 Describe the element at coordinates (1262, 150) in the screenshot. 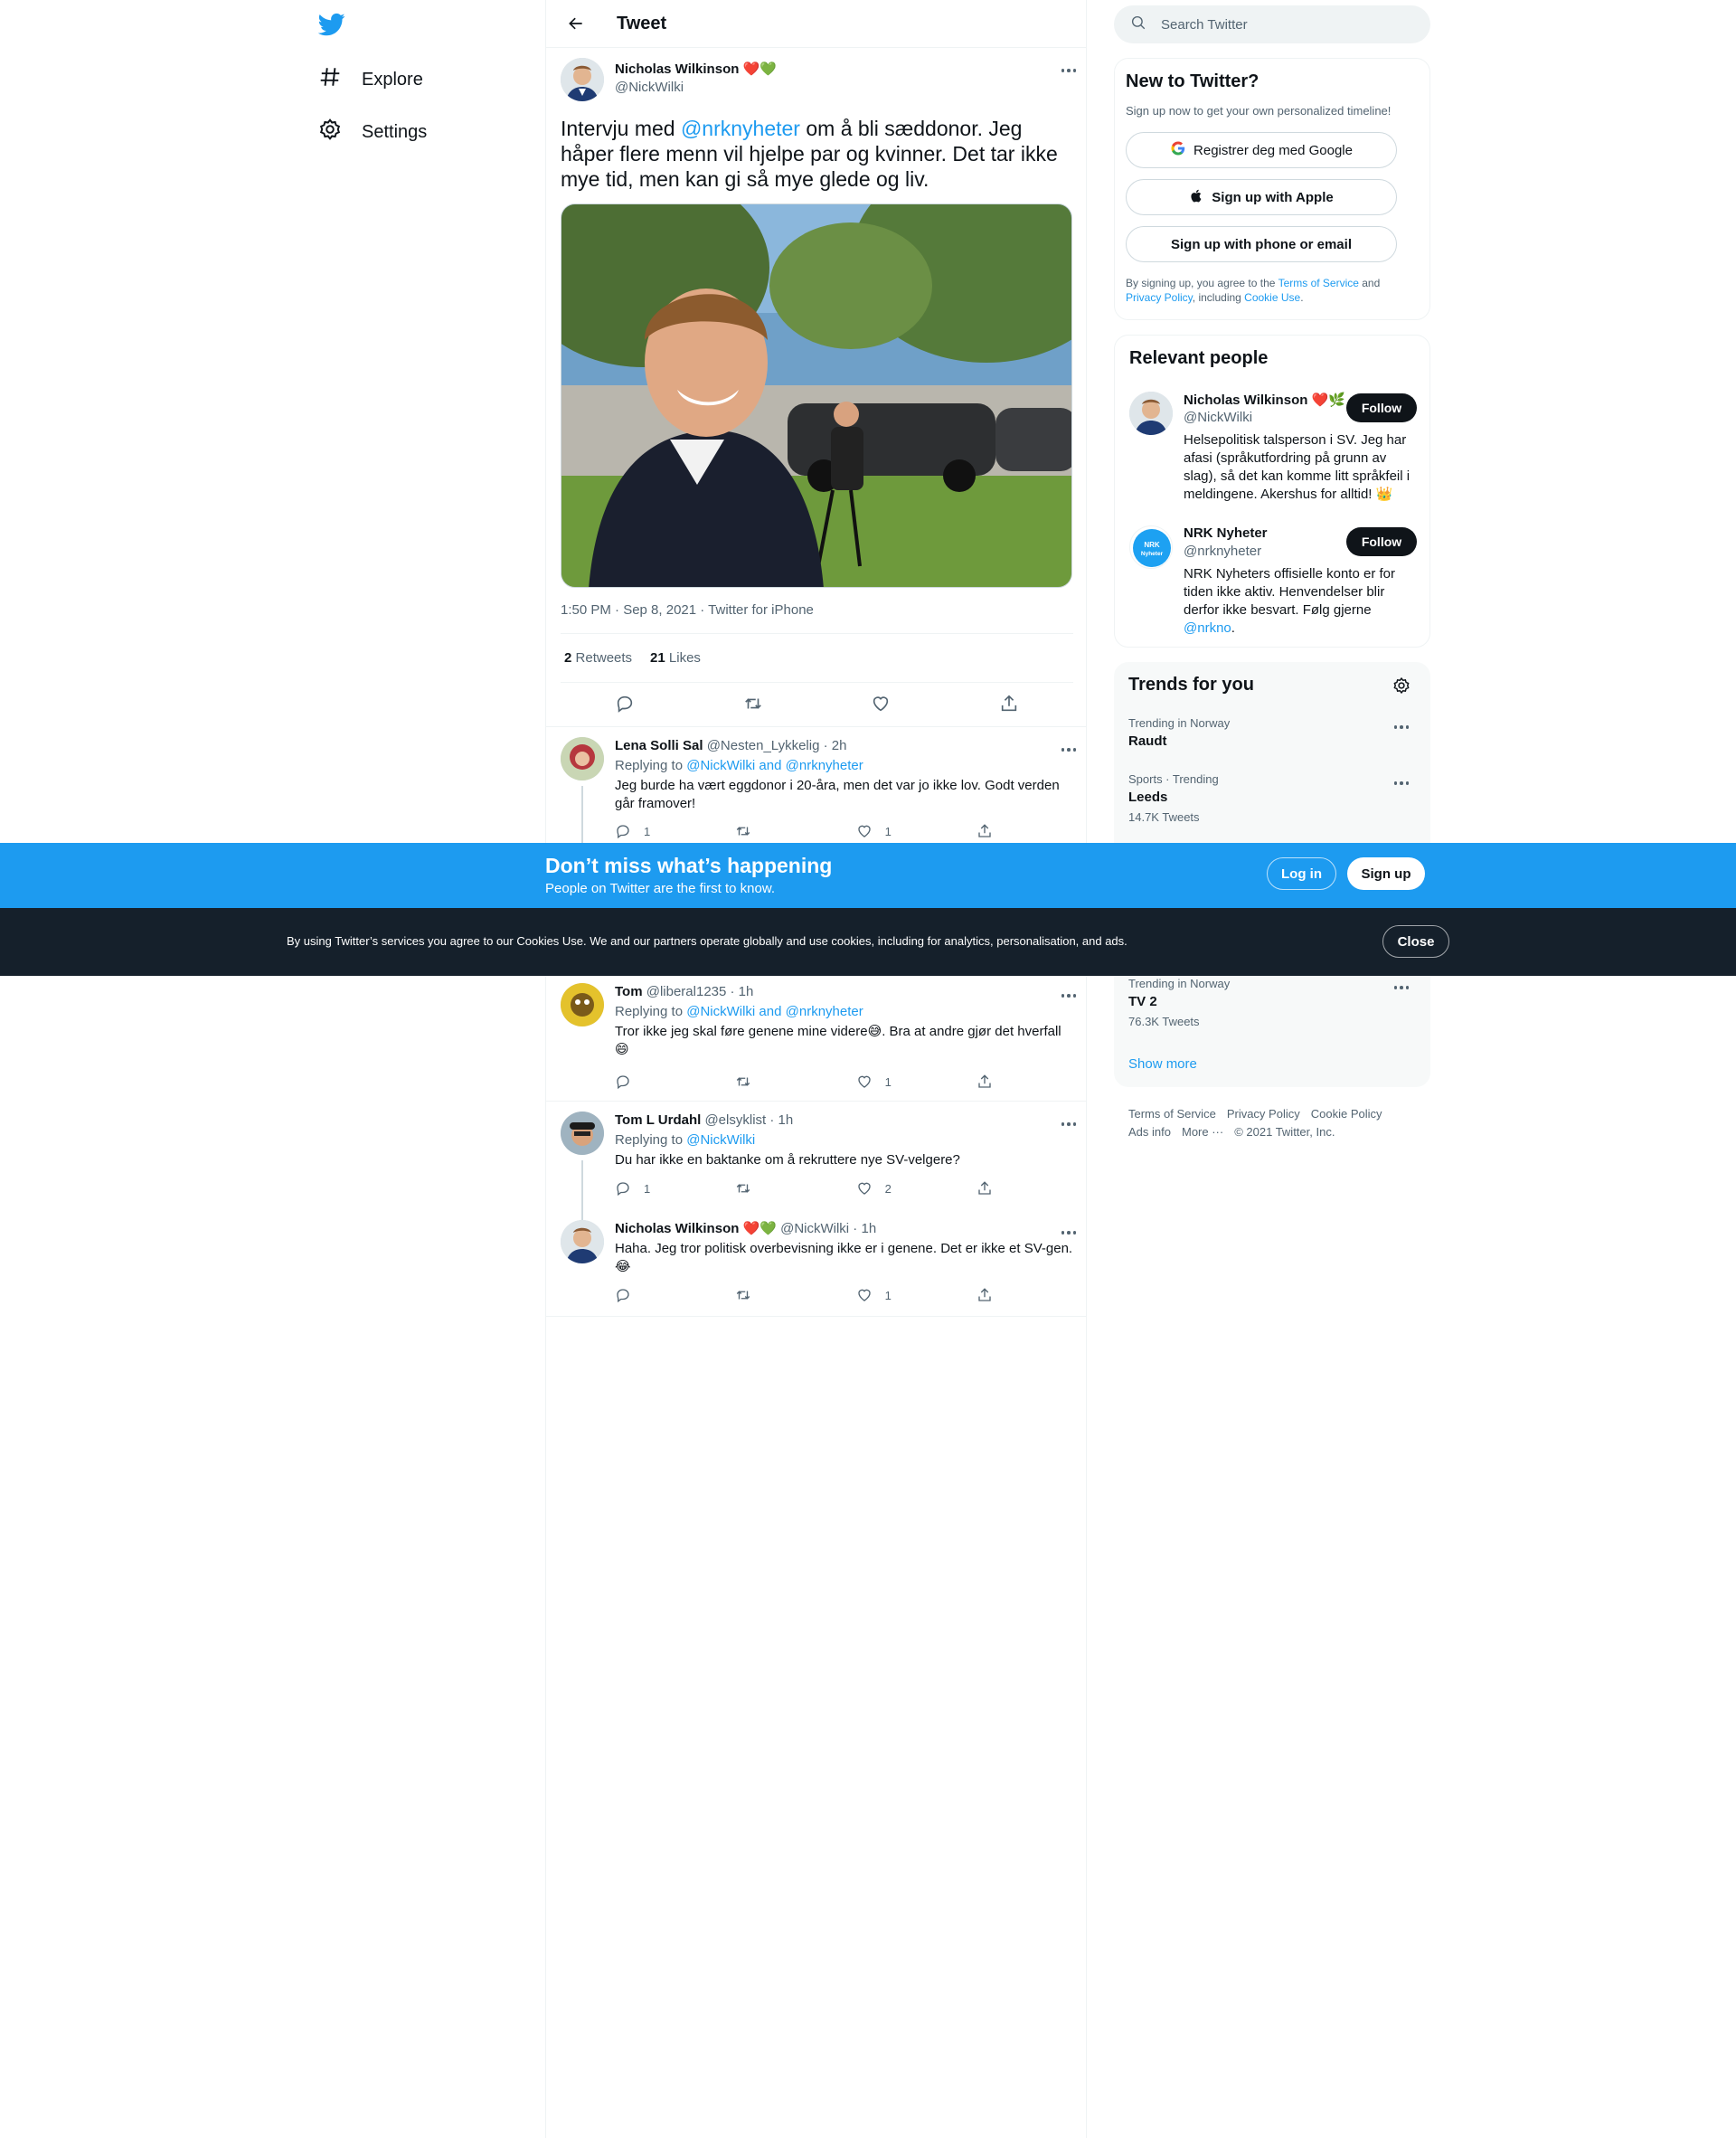

I see `google-signup-button: Registrer deg med Google` at that location.